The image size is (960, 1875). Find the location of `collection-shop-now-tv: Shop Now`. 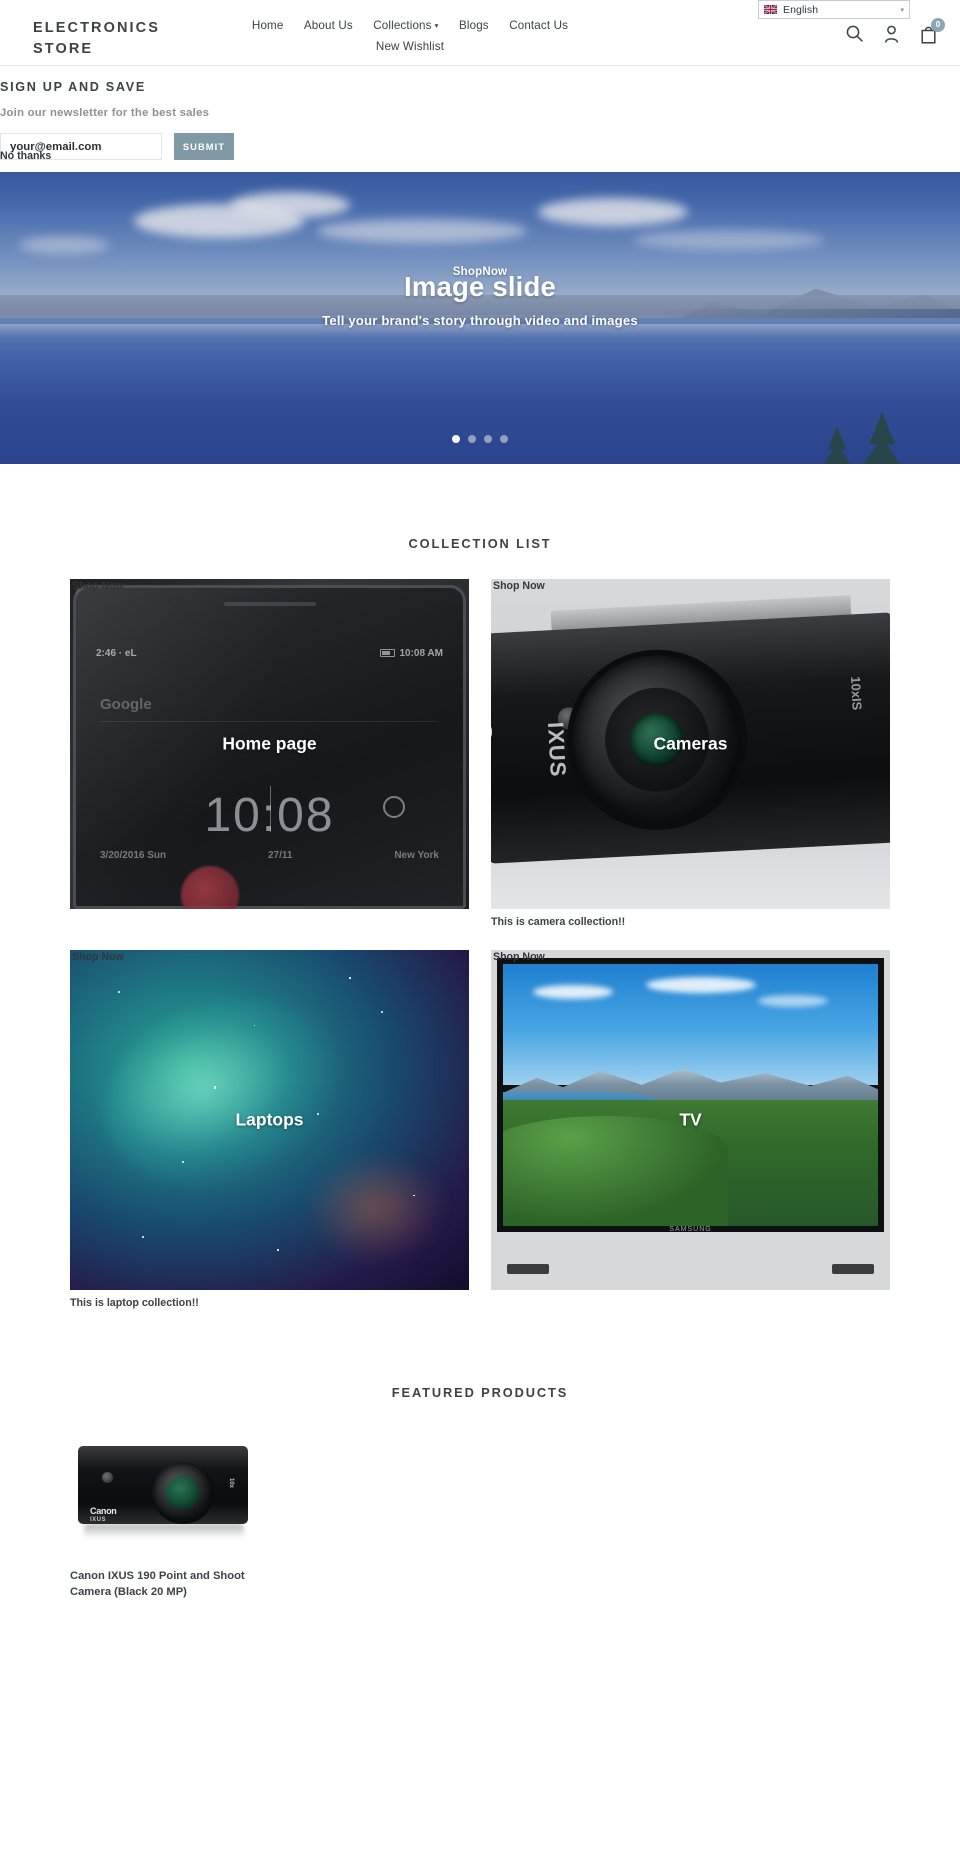

collection-shop-now-tv: Shop Now is located at coordinates (519, 957).